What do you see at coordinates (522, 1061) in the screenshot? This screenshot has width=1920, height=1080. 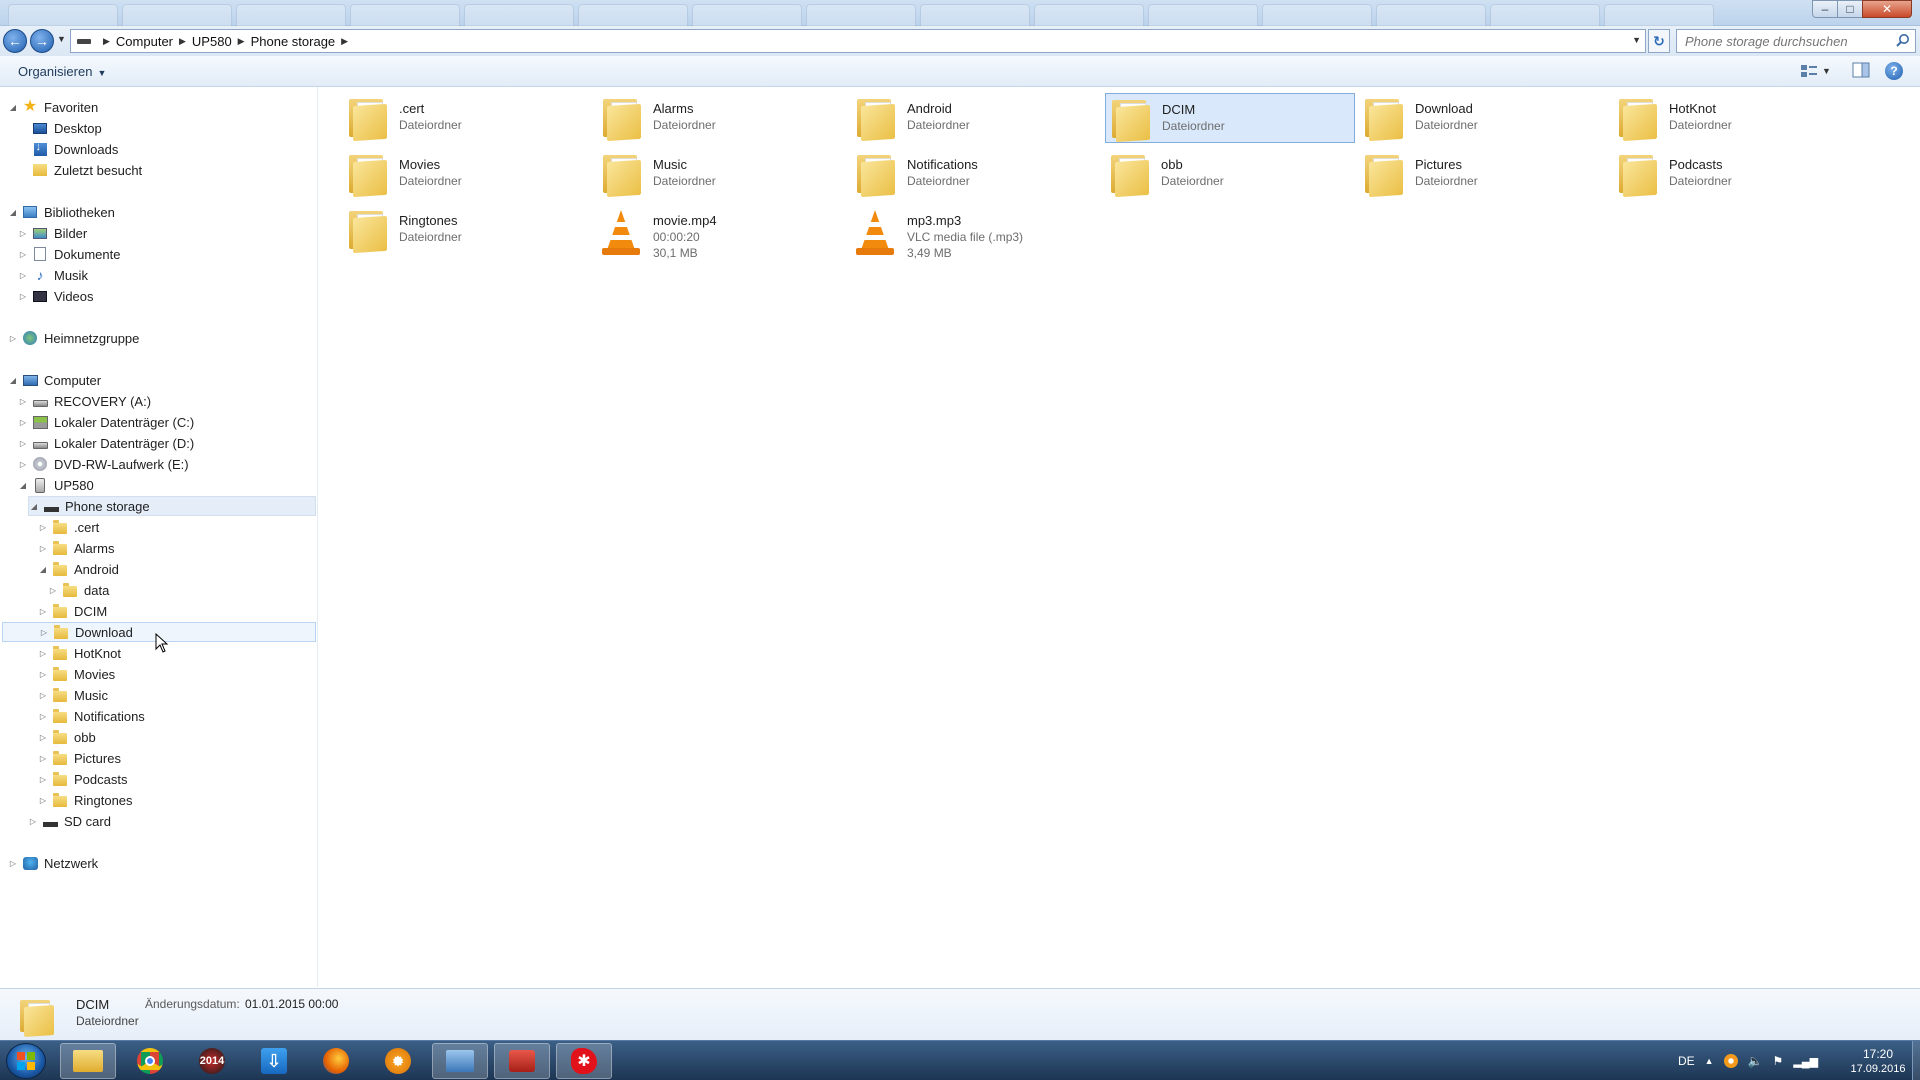 I see `taskbar-app-toolbox` at bounding box center [522, 1061].